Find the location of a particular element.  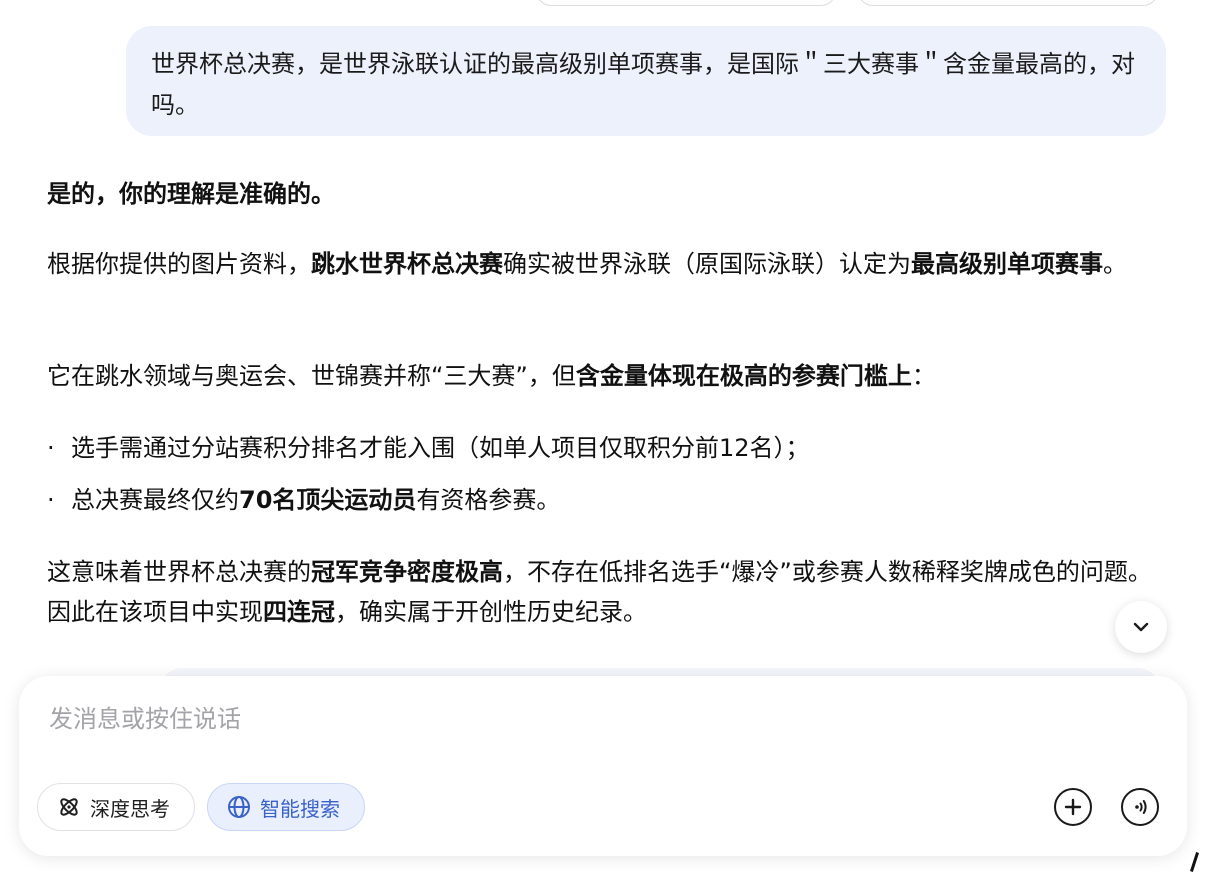

list-item: · 总决赛最终仅约70名顶尖运动员有资格参赛。 is located at coordinates (303, 500).